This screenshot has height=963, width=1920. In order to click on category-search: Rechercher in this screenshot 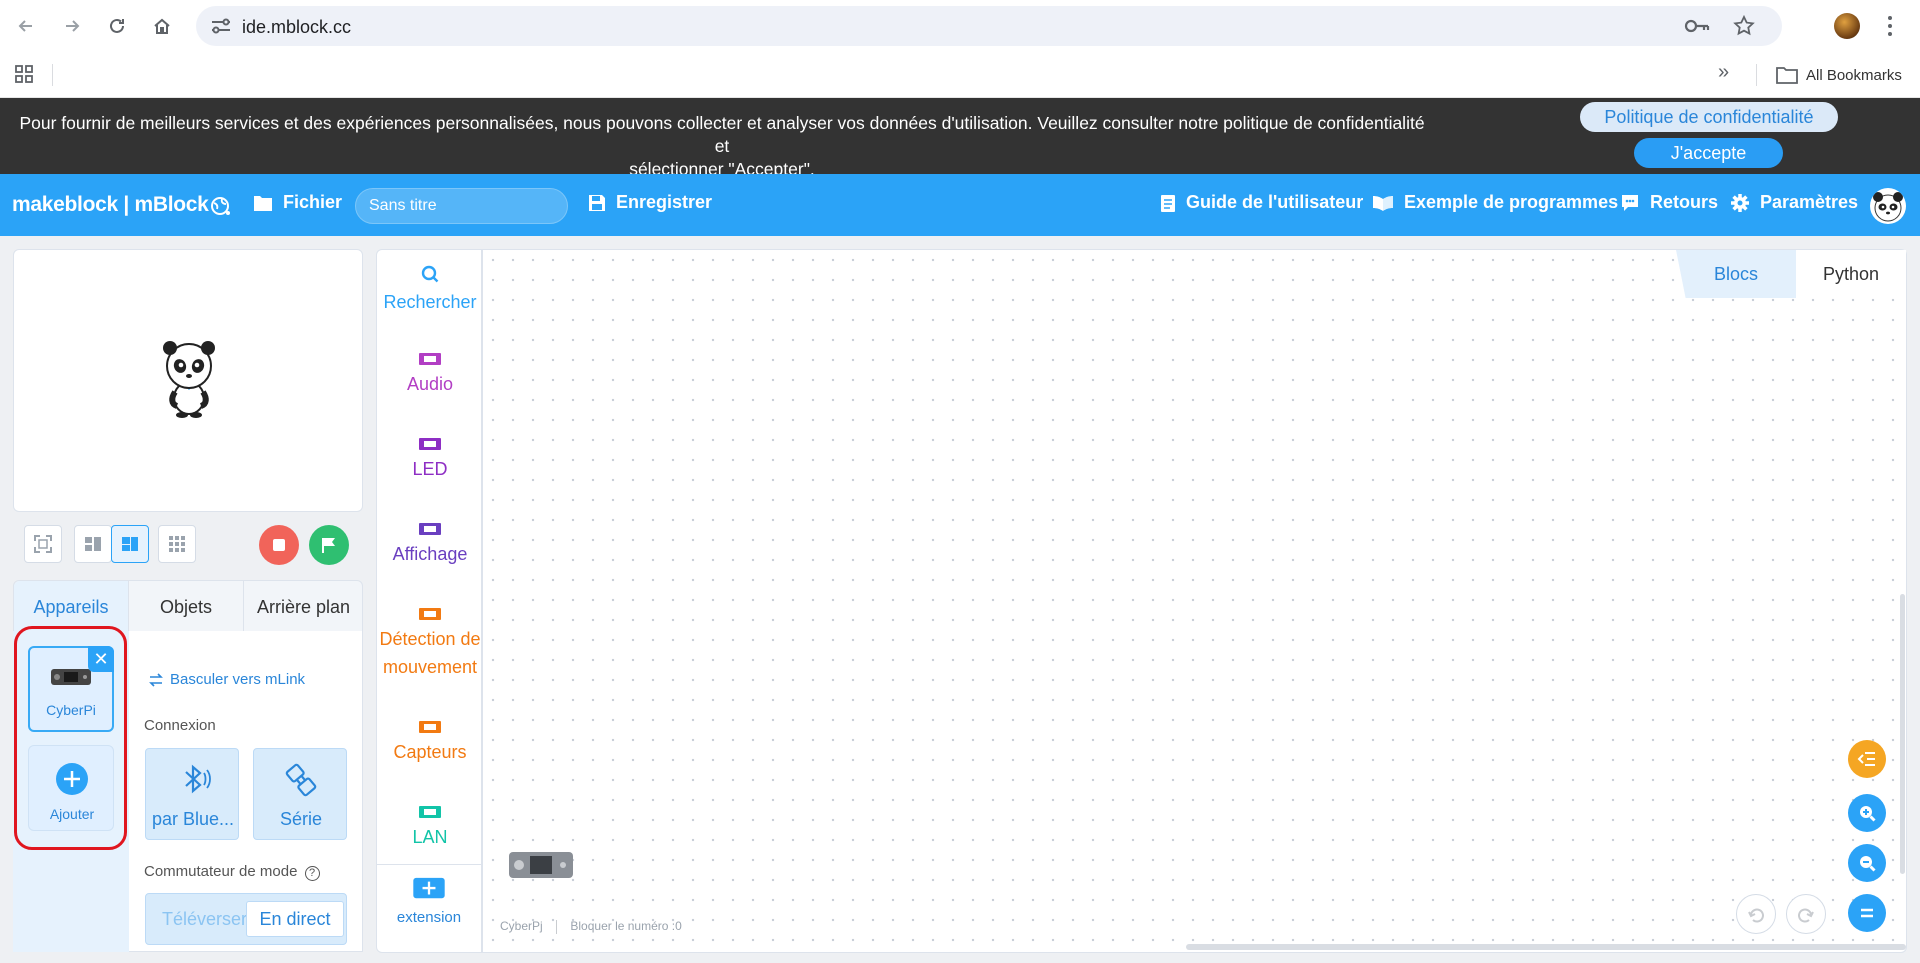, I will do `click(430, 289)`.